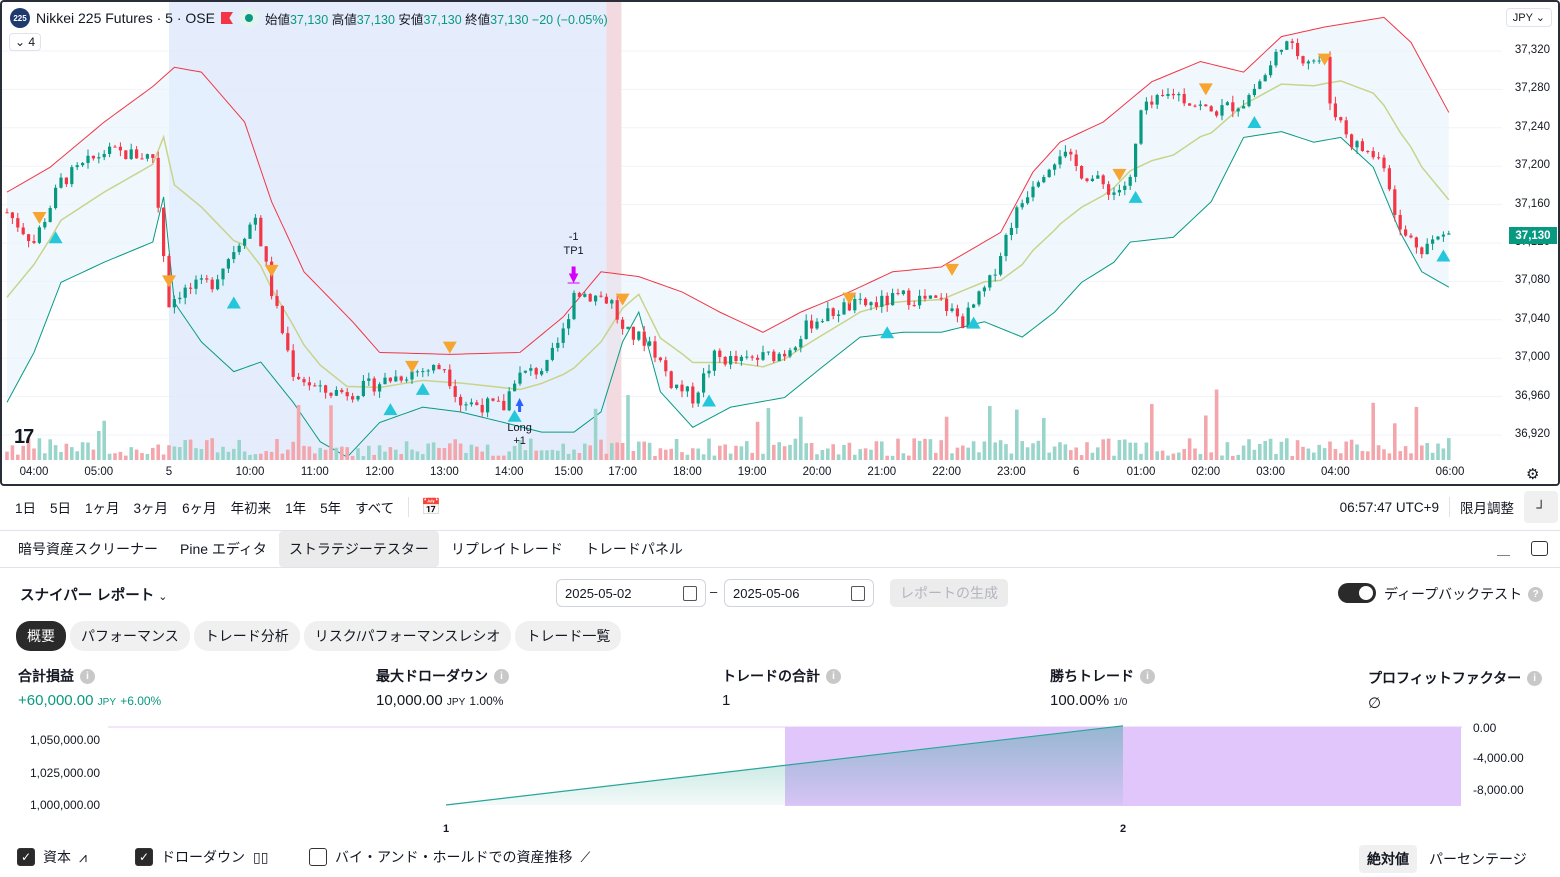  What do you see at coordinates (407, 636) in the screenshot?
I see `subtab-3: リスク/パフォーマンスレシオ` at bounding box center [407, 636].